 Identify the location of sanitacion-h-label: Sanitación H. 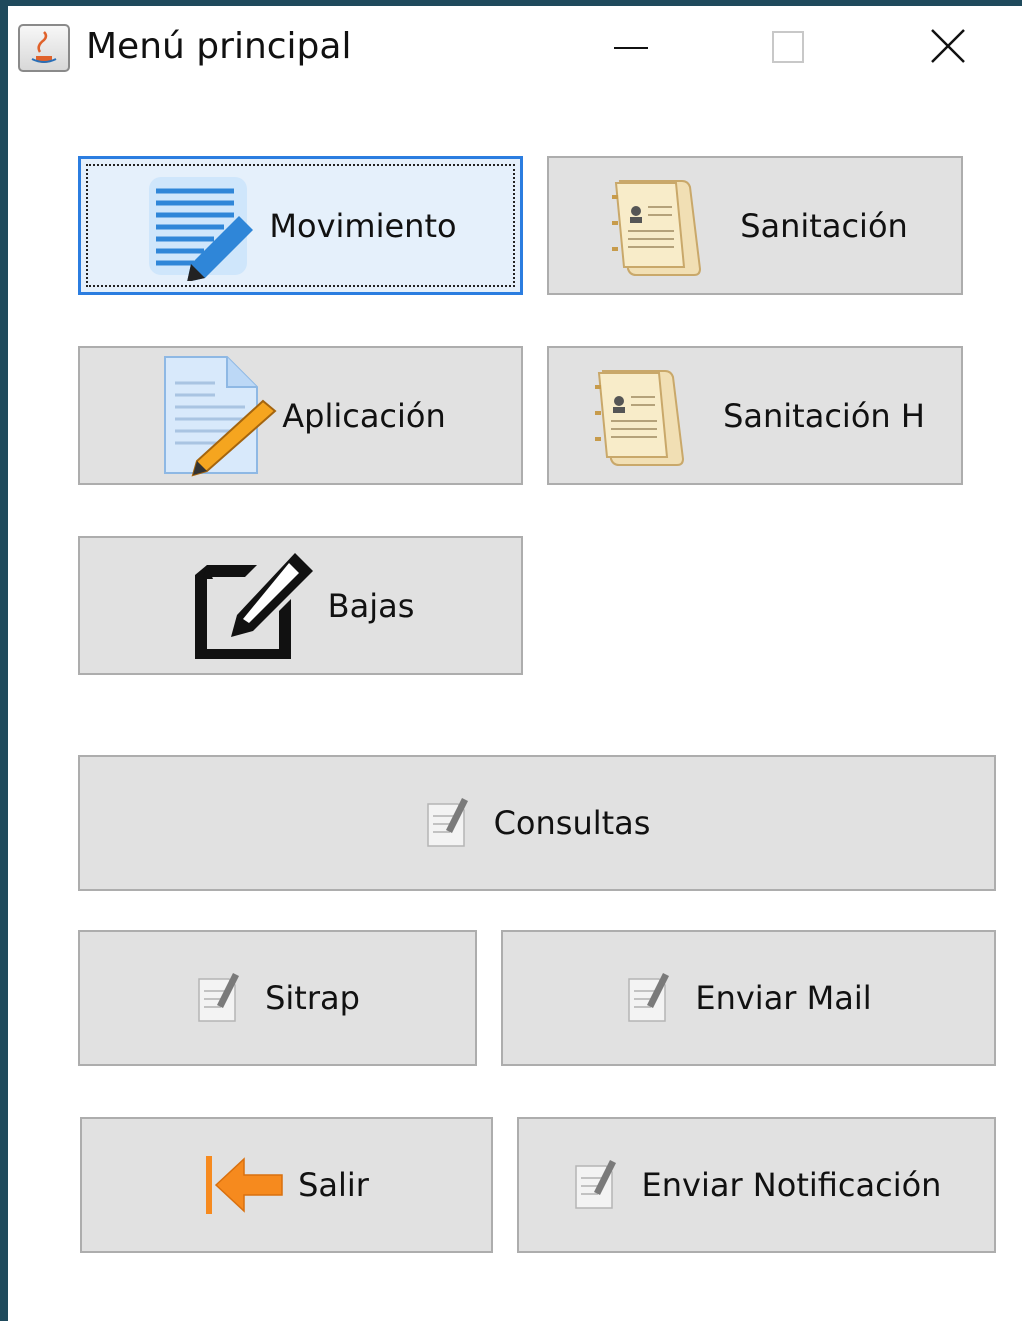
(824, 415).